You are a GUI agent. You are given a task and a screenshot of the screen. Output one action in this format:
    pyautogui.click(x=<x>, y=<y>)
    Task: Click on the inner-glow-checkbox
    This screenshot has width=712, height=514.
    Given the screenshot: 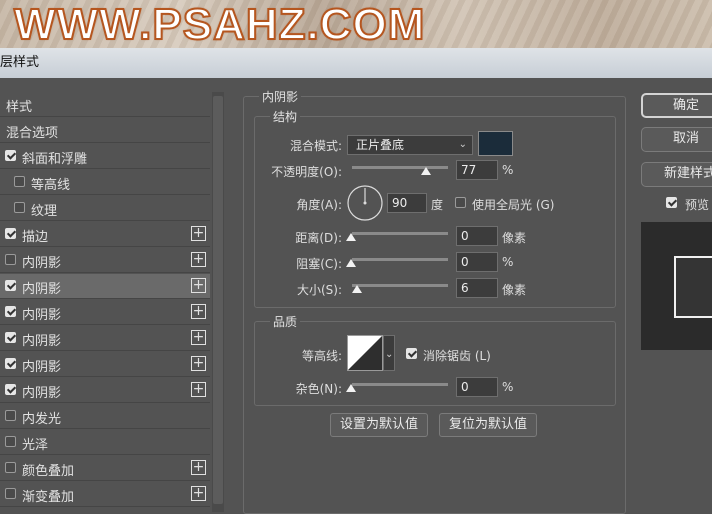 What is the action you would take?
    pyautogui.click(x=10, y=415)
    